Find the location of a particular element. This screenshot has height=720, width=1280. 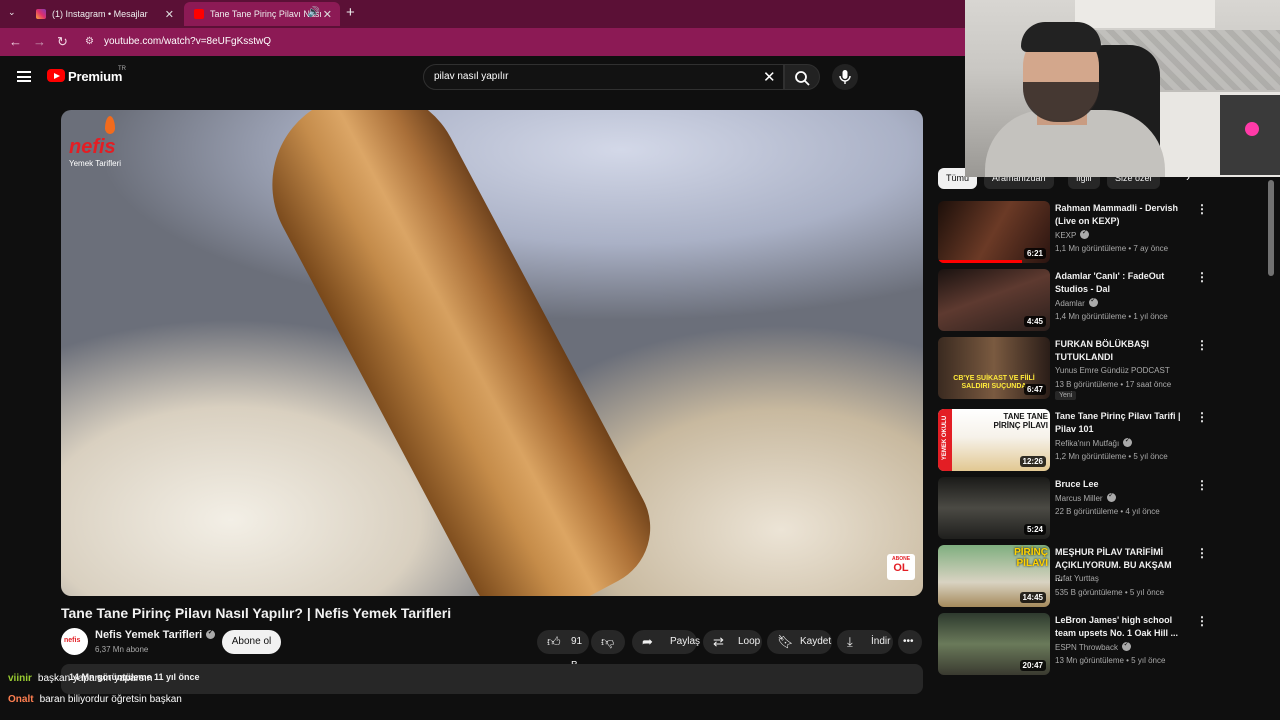

thumbnail-caption: PİRİNÇ PİLAVI is located at coordinates (1031, 558).